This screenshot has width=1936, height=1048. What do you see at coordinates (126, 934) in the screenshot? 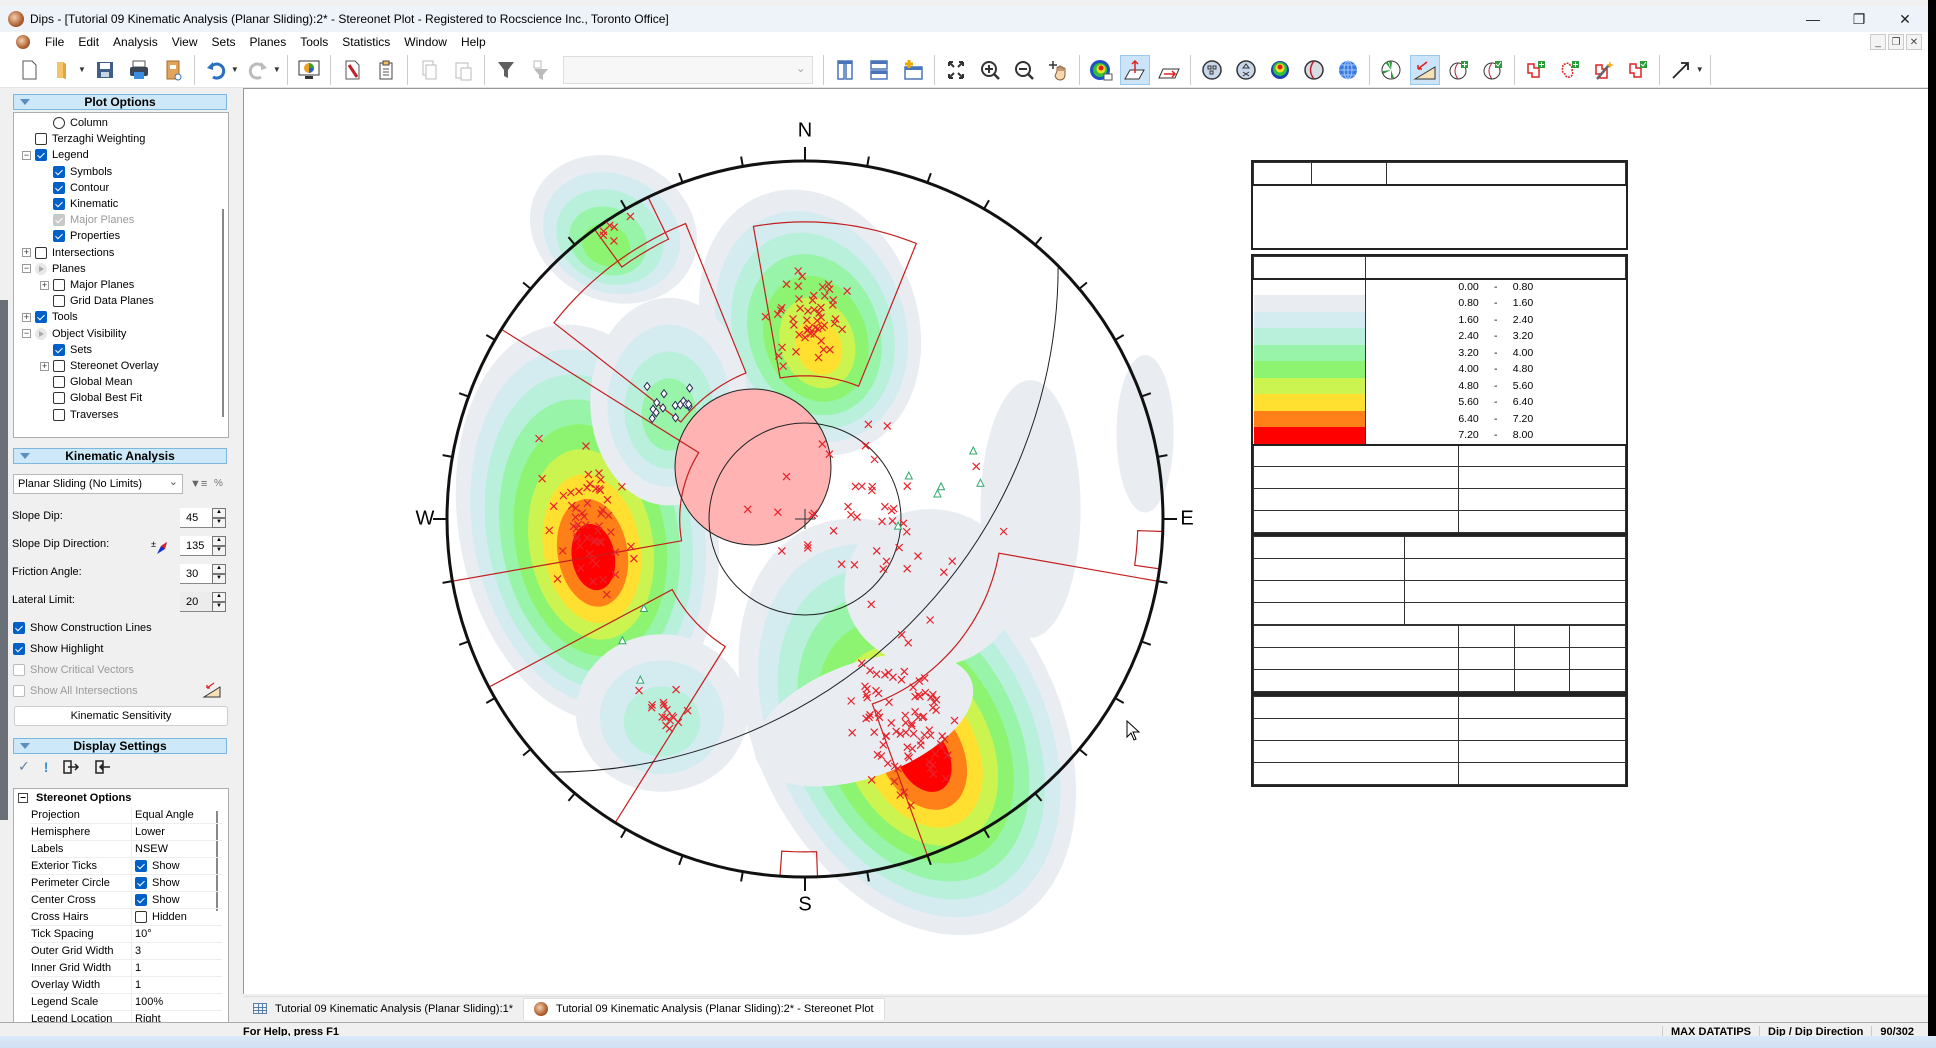
I see `property-row-tick-spacing: Tick Spacing 10°` at bounding box center [126, 934].